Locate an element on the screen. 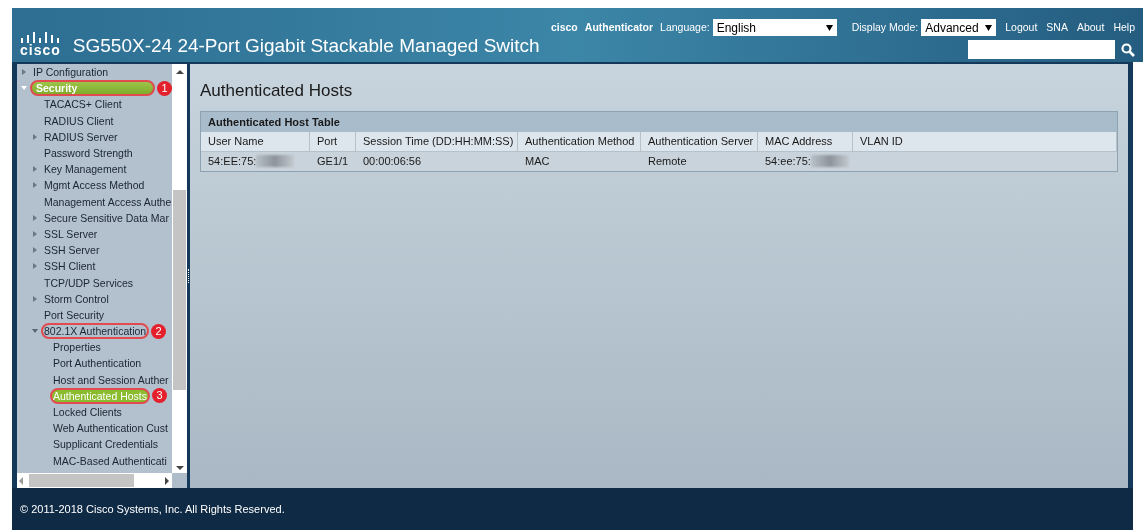 This screenshot has width=1145, height=530. nav-item: RADIUS Server is located at coordinates (81, 136).